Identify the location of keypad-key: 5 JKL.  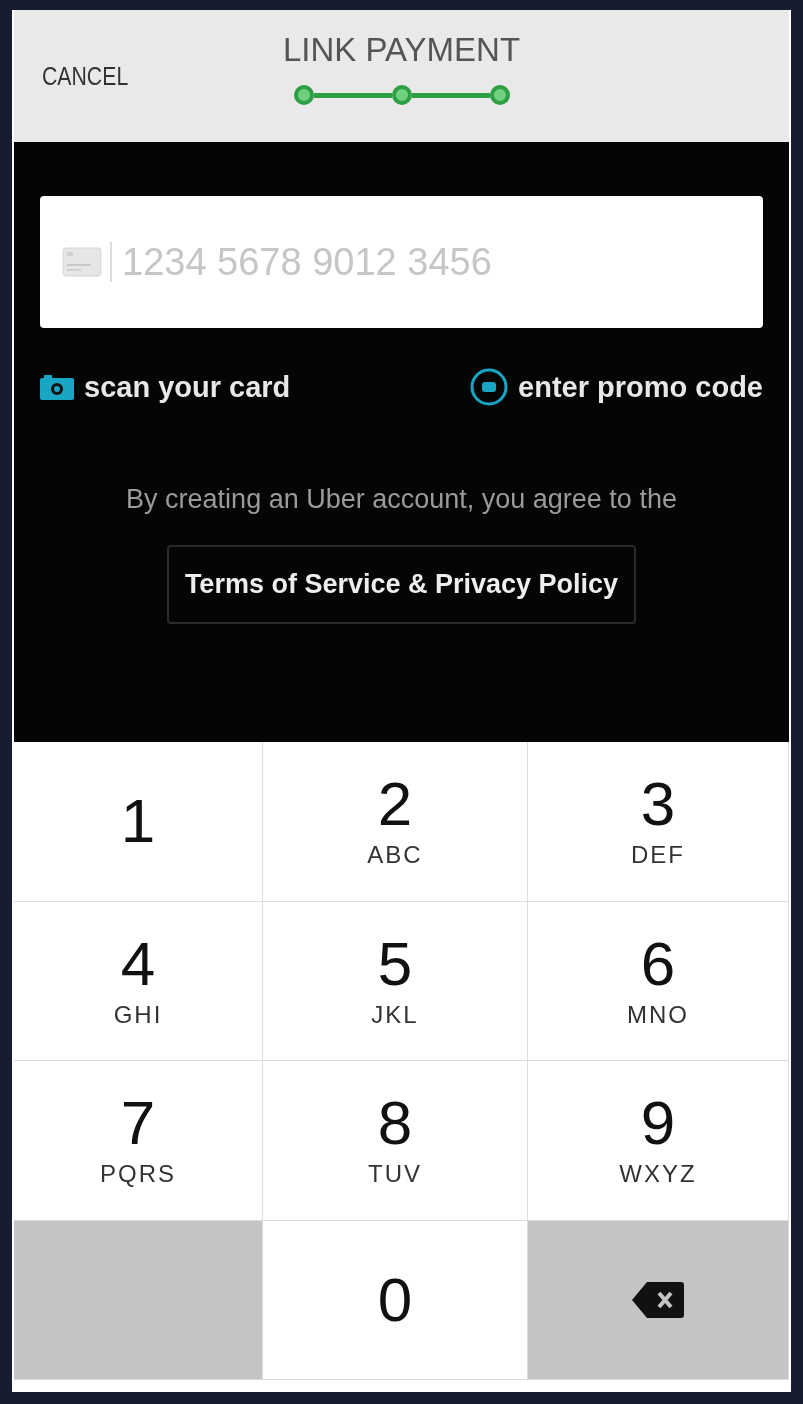
(395, 981).